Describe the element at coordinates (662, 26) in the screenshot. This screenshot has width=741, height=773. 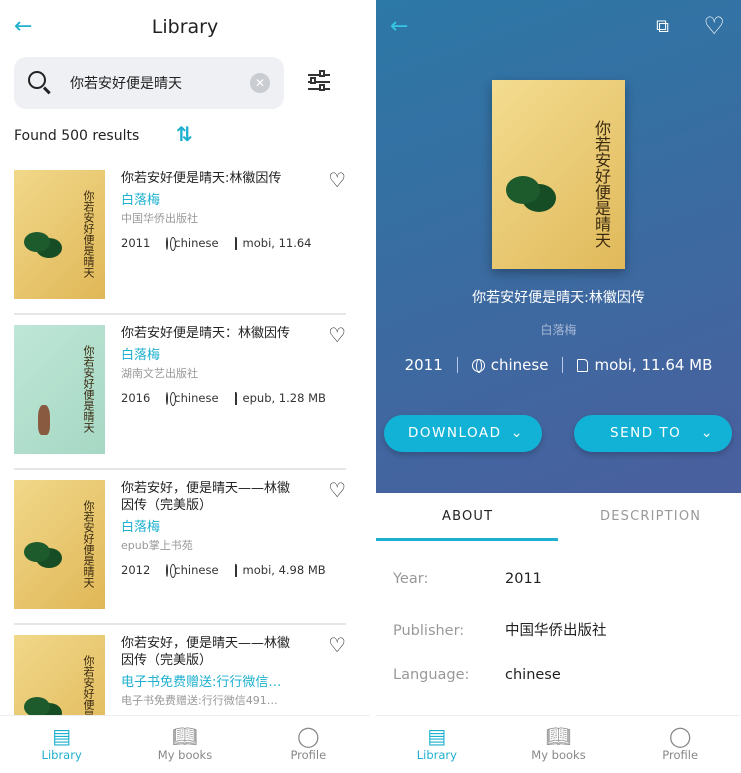
I see `share-icon: ⧉` at that location.